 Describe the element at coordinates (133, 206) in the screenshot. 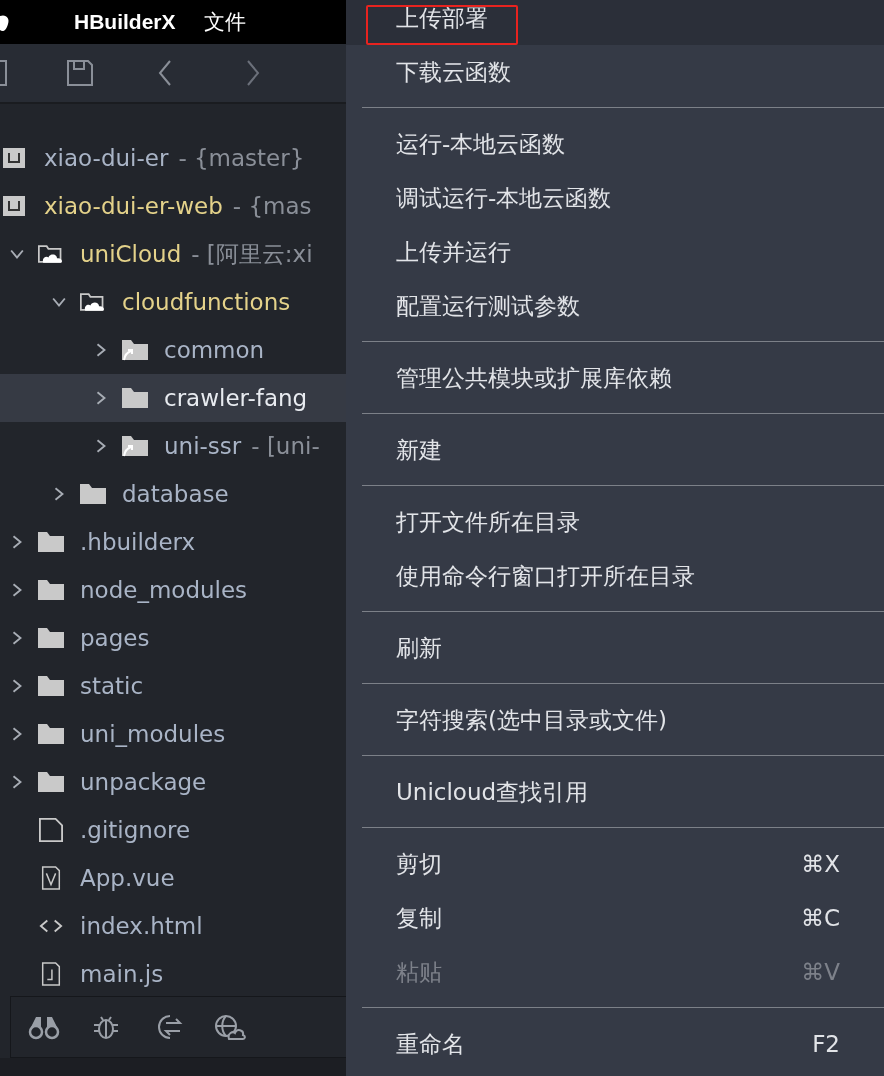

I see `item-name: xiao-dui-er-web` at that location.